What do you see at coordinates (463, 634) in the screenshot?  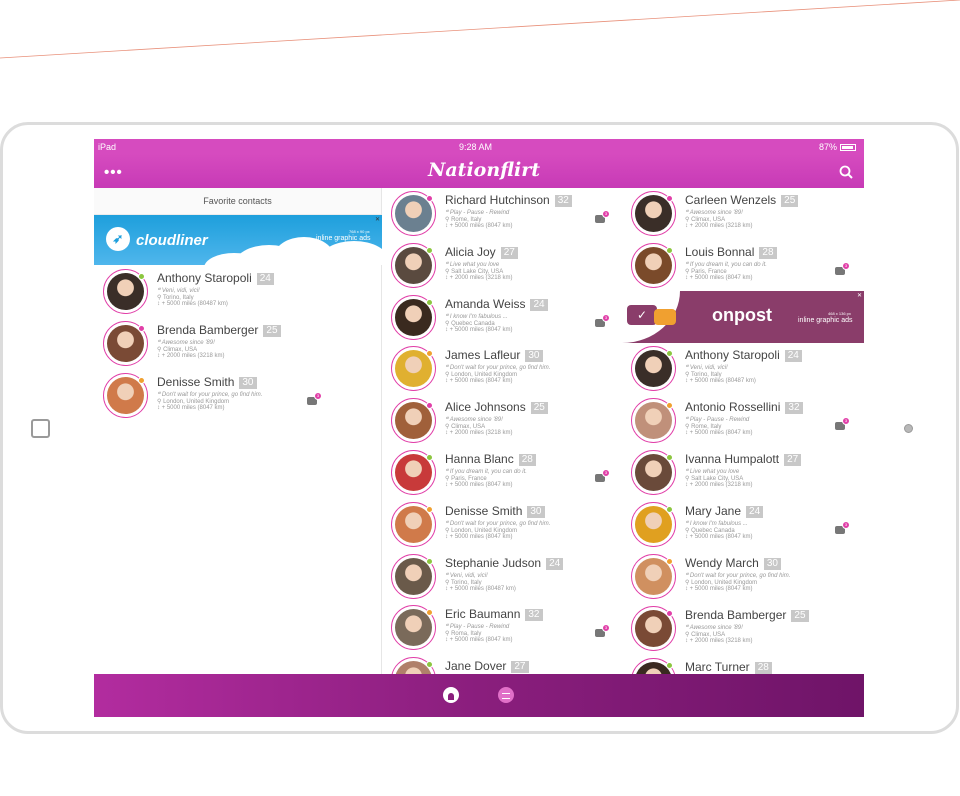 I see `contact-location: ⚲ Roma, Italy` at bounding box center [463, 634].